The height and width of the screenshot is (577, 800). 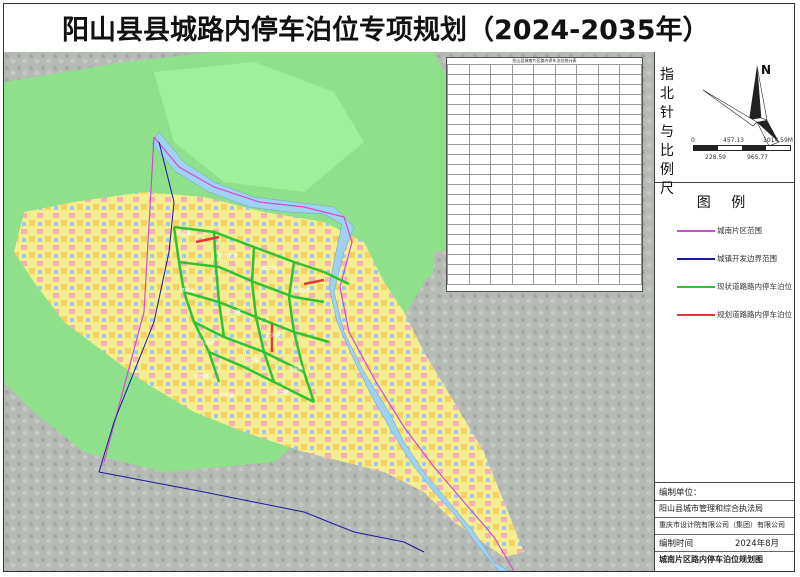 What do you see at coordinates (711, 559) in the screenshot?
I see `map-name: 城南片区路内停车泊位规划图` at bounding box center [711, 559].